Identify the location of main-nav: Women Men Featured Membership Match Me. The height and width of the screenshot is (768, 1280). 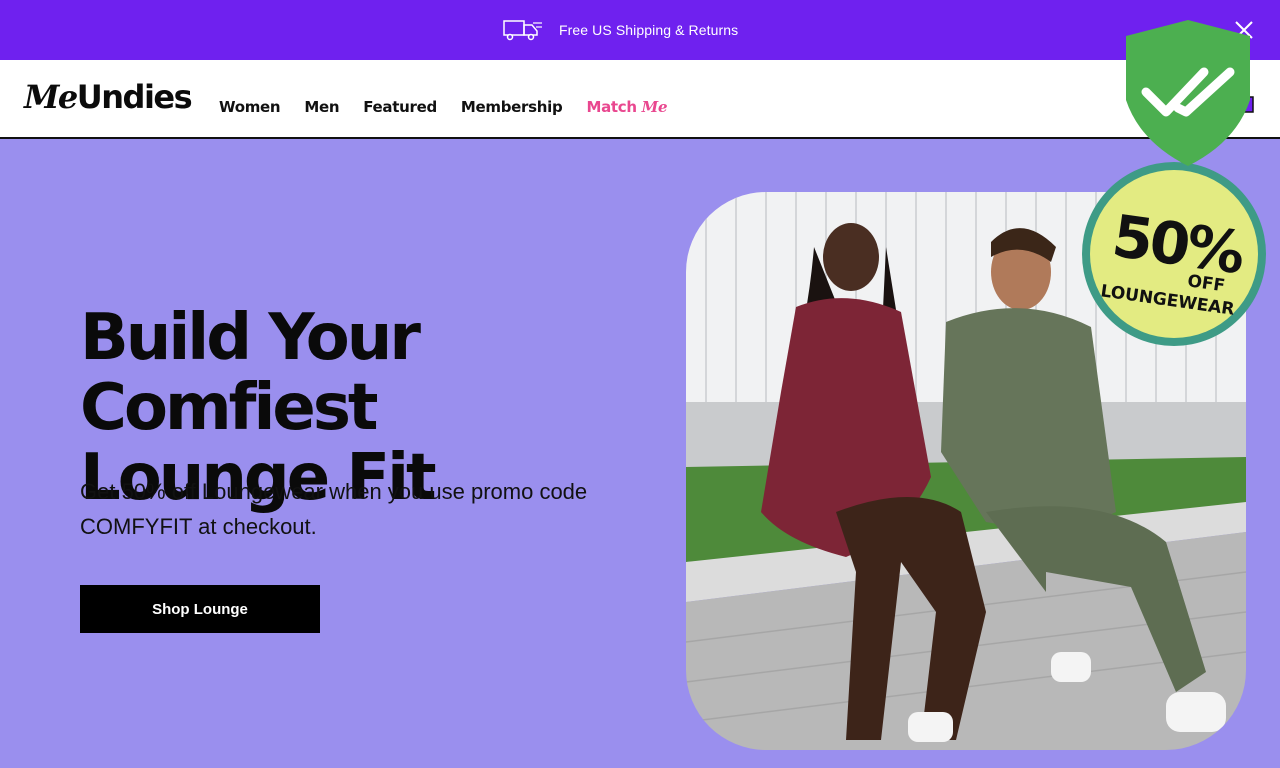
(443, 107).